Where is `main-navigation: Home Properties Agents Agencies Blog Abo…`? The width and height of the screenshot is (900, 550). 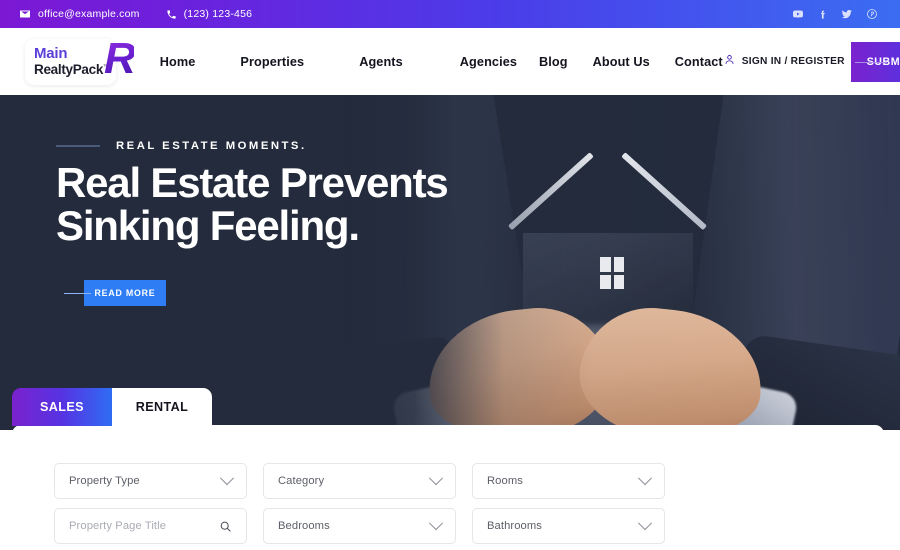
main-navigation: Home Properties Agents Agencies Blog Abo… is located at coordinates (441, 62).